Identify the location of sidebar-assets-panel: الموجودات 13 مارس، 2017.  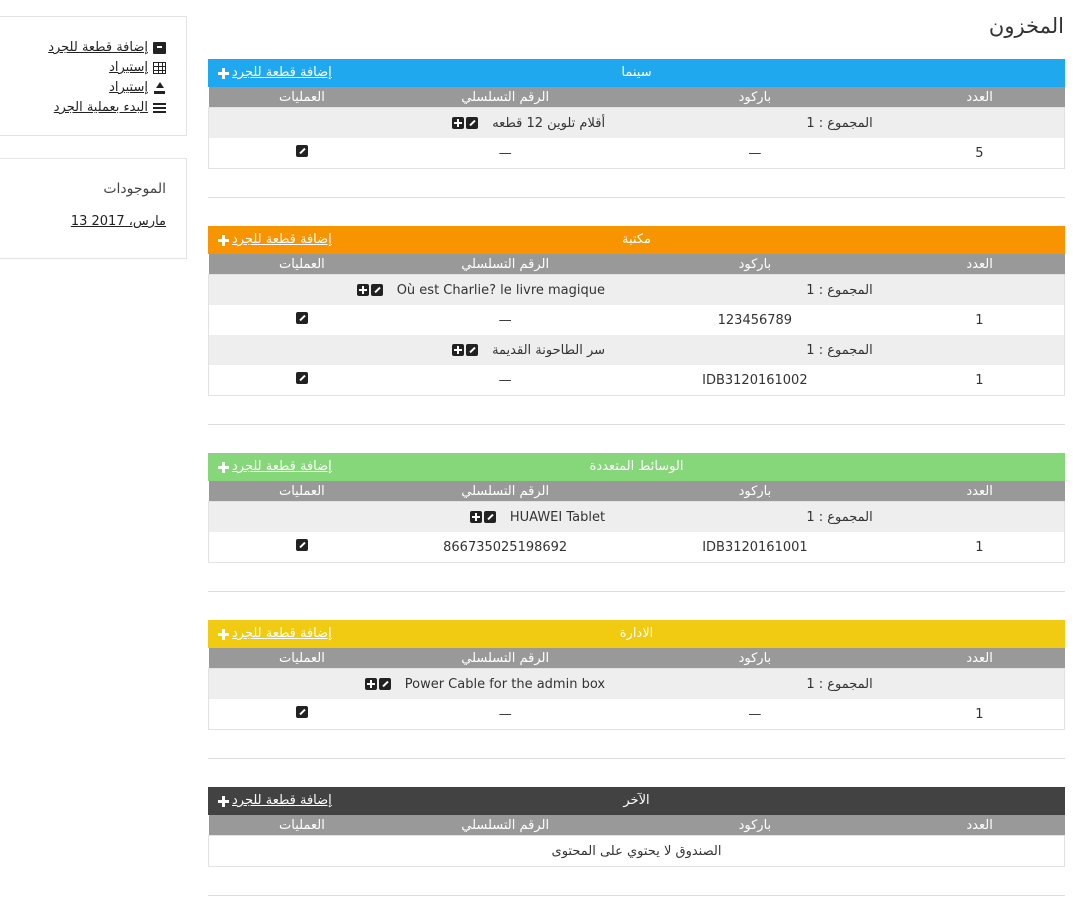
(93, 208).